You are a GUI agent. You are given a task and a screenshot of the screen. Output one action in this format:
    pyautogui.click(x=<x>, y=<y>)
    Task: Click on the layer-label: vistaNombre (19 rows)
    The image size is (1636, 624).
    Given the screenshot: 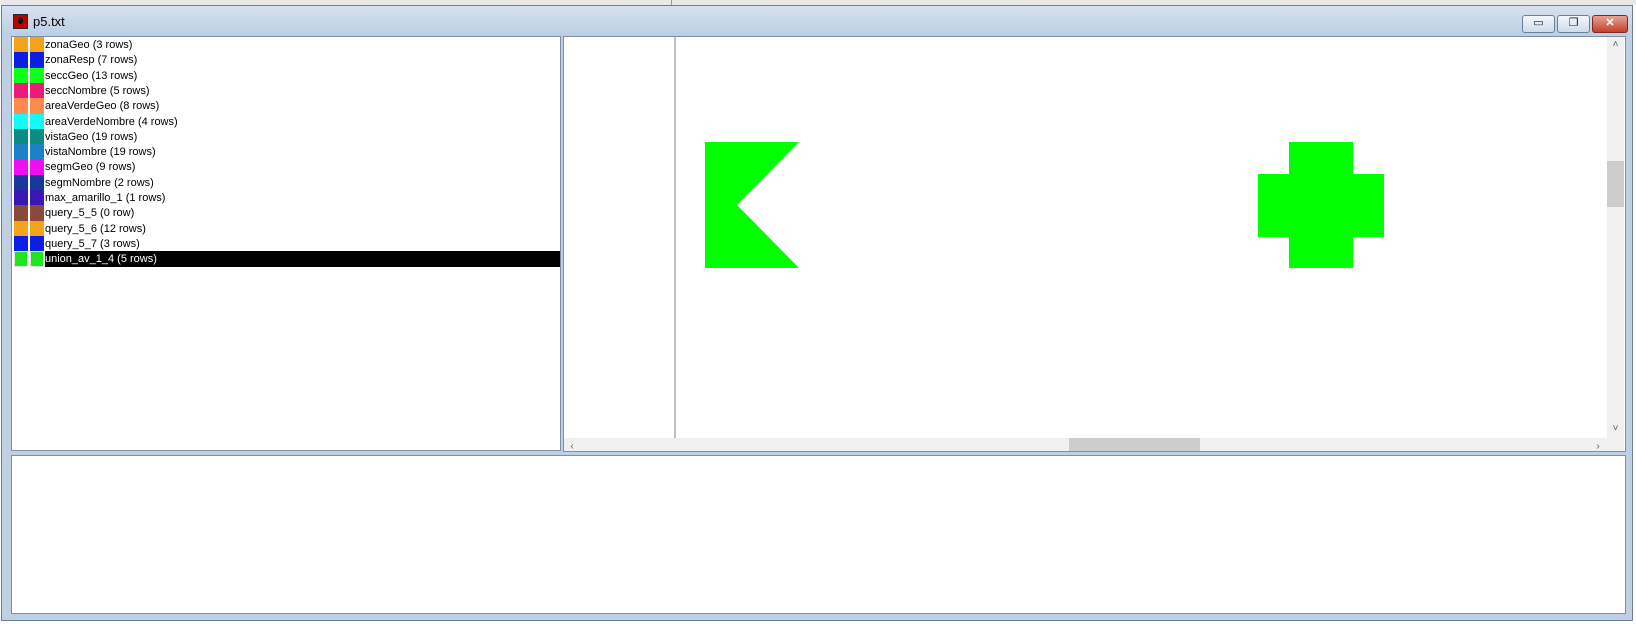 What is the action you would take?
    pyautogui.click(x=100, y=152)
    